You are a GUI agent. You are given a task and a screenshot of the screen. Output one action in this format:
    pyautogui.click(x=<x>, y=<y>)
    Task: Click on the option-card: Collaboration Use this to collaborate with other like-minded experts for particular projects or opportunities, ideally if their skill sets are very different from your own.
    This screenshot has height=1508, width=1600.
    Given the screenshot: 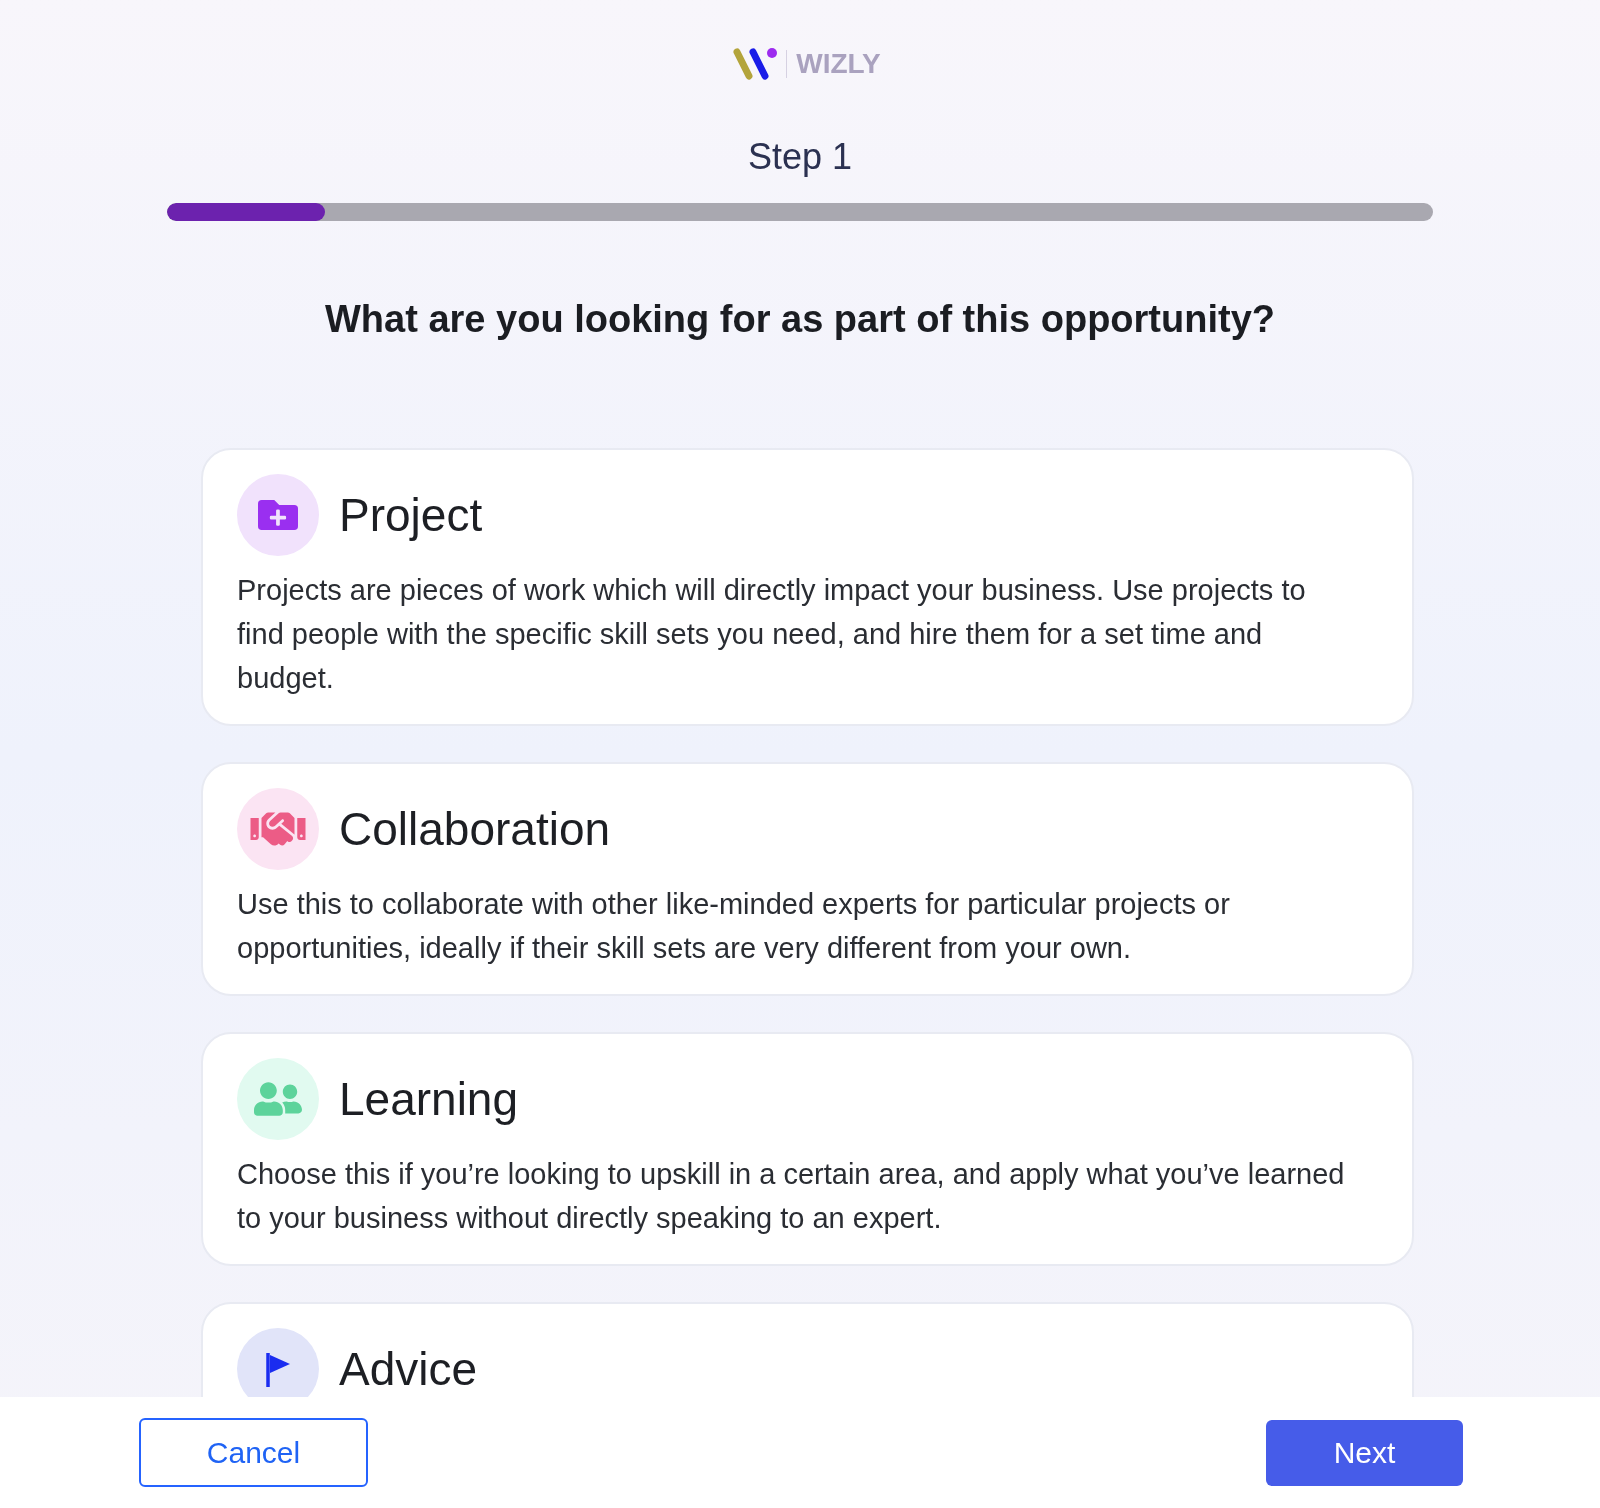 What is the action you would take?
    pyautogui.click(x=807, y=879)
    